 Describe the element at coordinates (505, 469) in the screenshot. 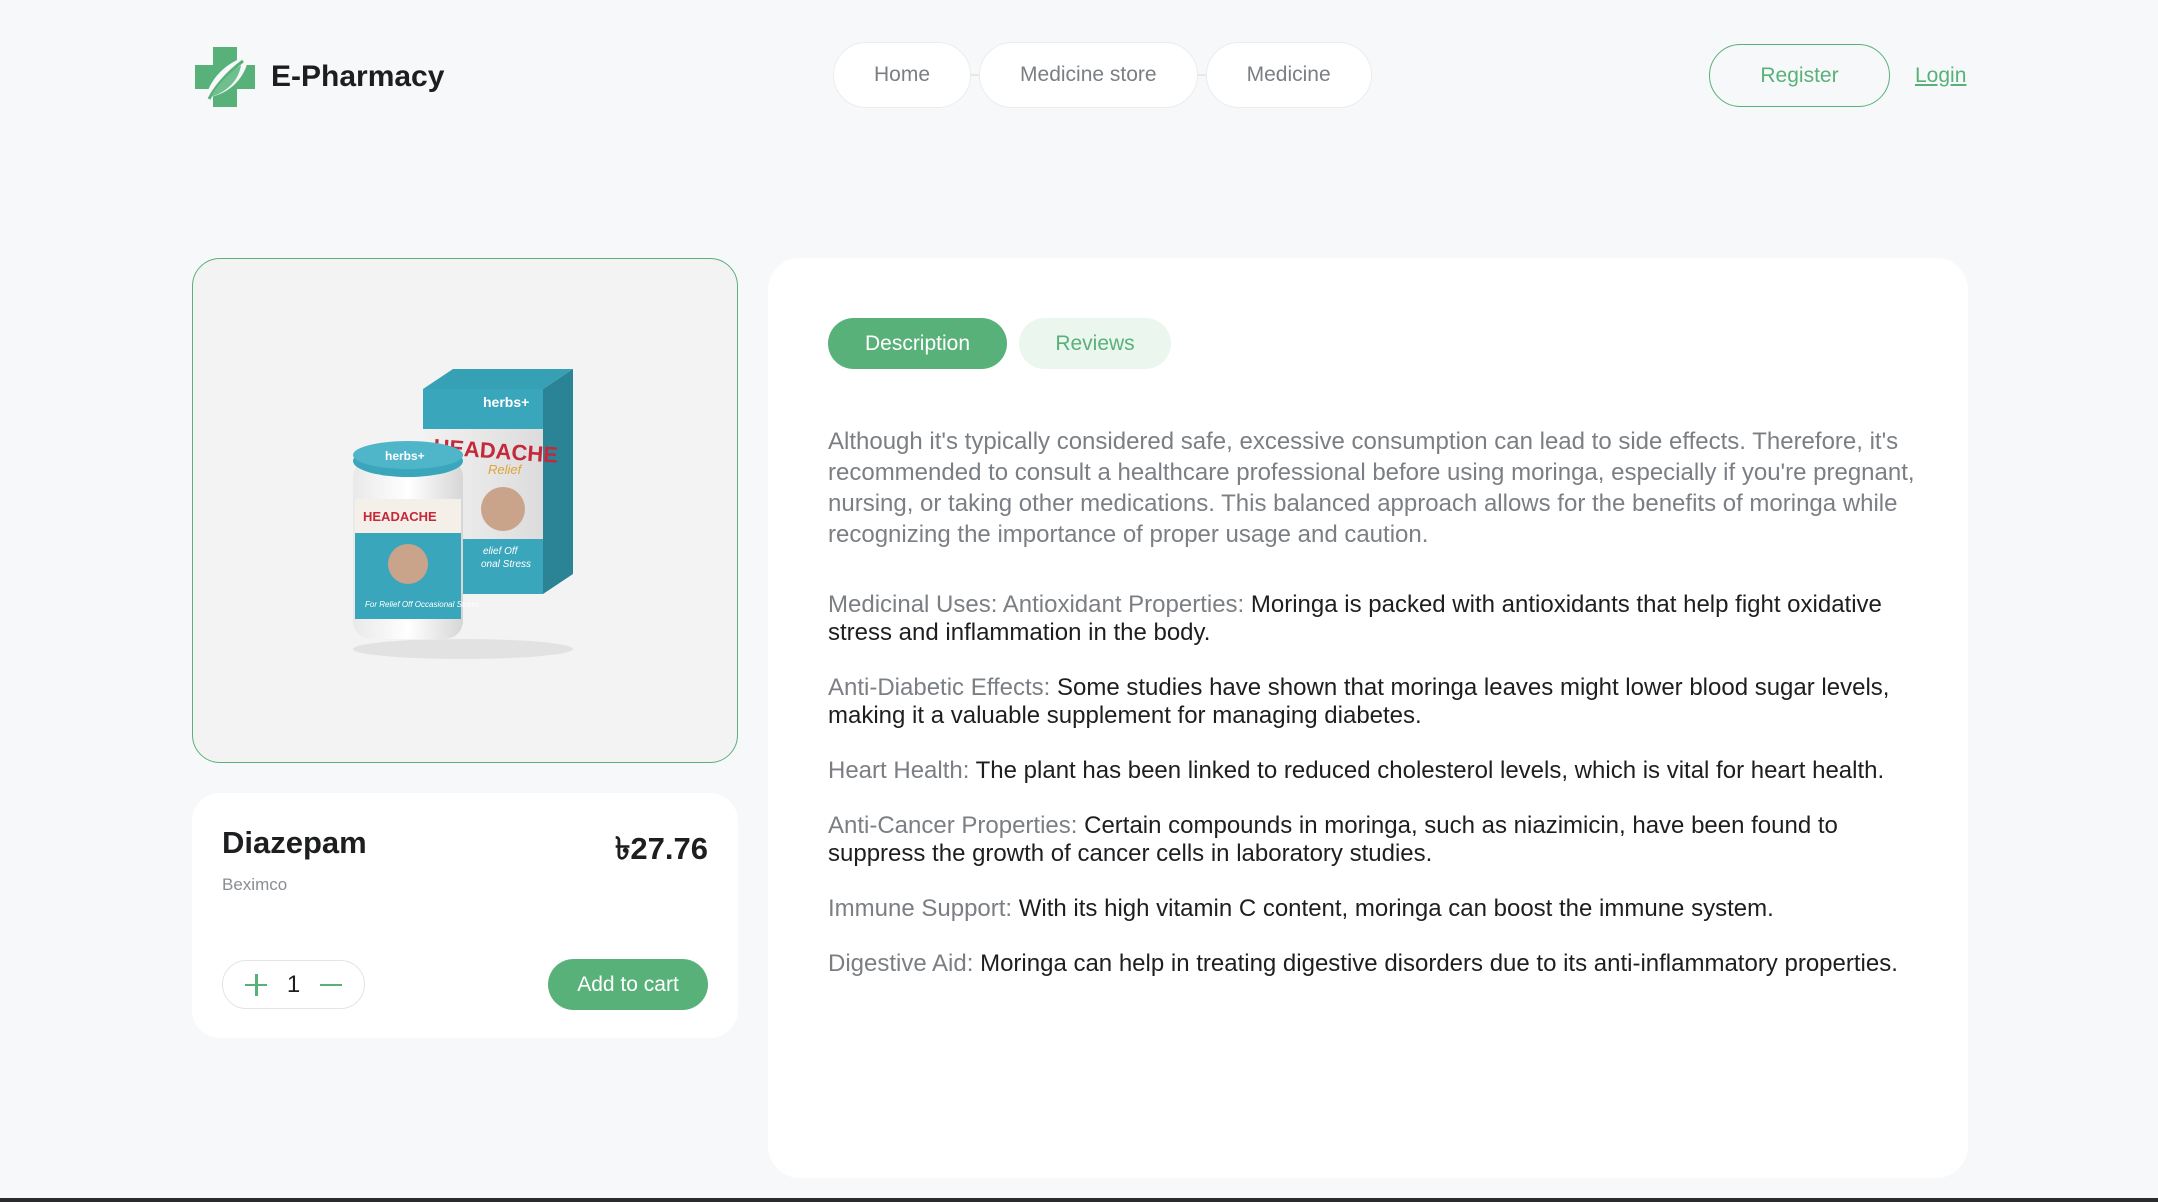

I see `box-relief-text: Relief` at that location.